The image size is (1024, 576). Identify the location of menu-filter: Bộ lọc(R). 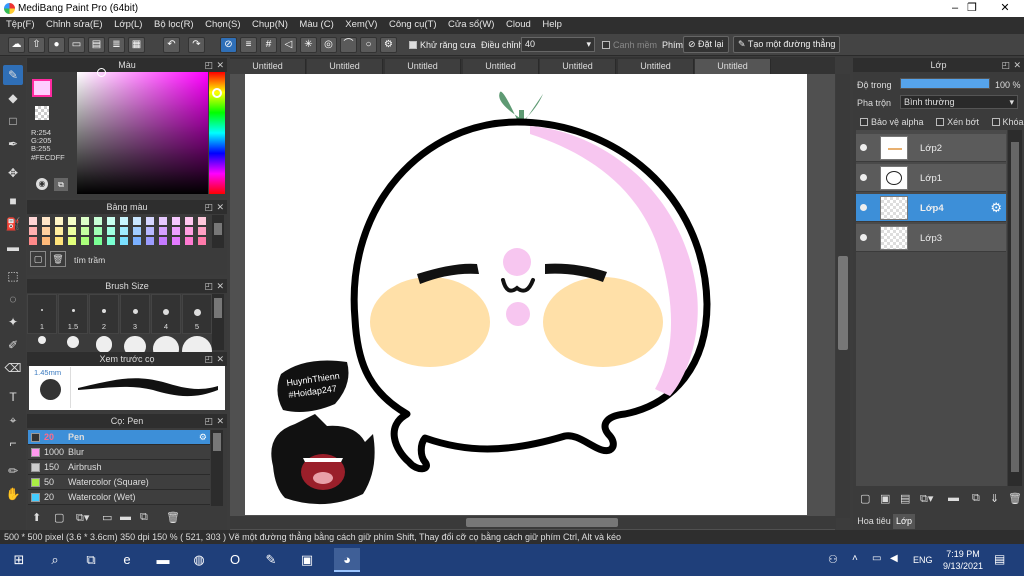
(171, 23).